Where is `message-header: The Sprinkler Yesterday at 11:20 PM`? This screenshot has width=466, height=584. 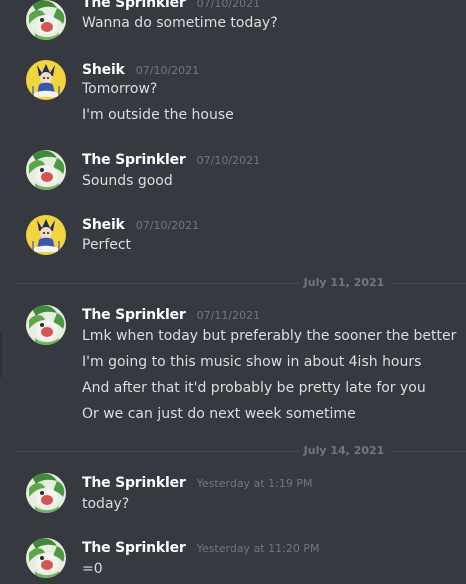 message-header: The Sprinkler Yesterday at 11:20 PM is located at coordinates (200, 548).